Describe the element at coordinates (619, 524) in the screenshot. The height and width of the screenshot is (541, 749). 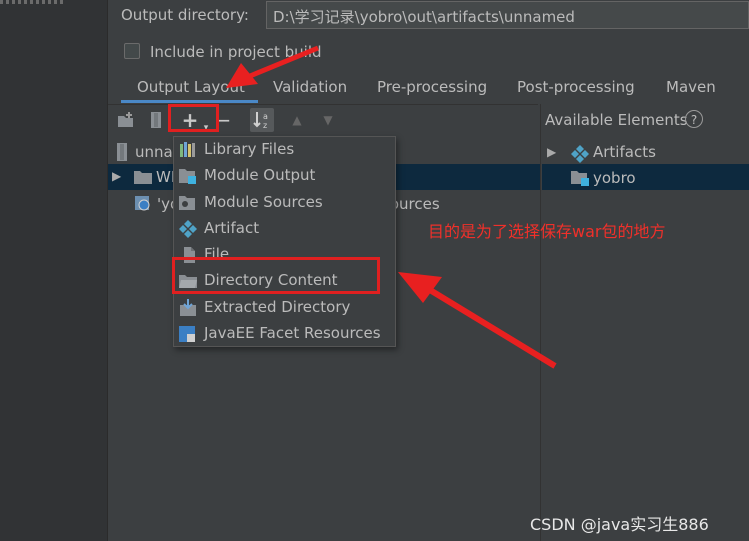
I see `watermark: CSDN @java实习生886` at that location.